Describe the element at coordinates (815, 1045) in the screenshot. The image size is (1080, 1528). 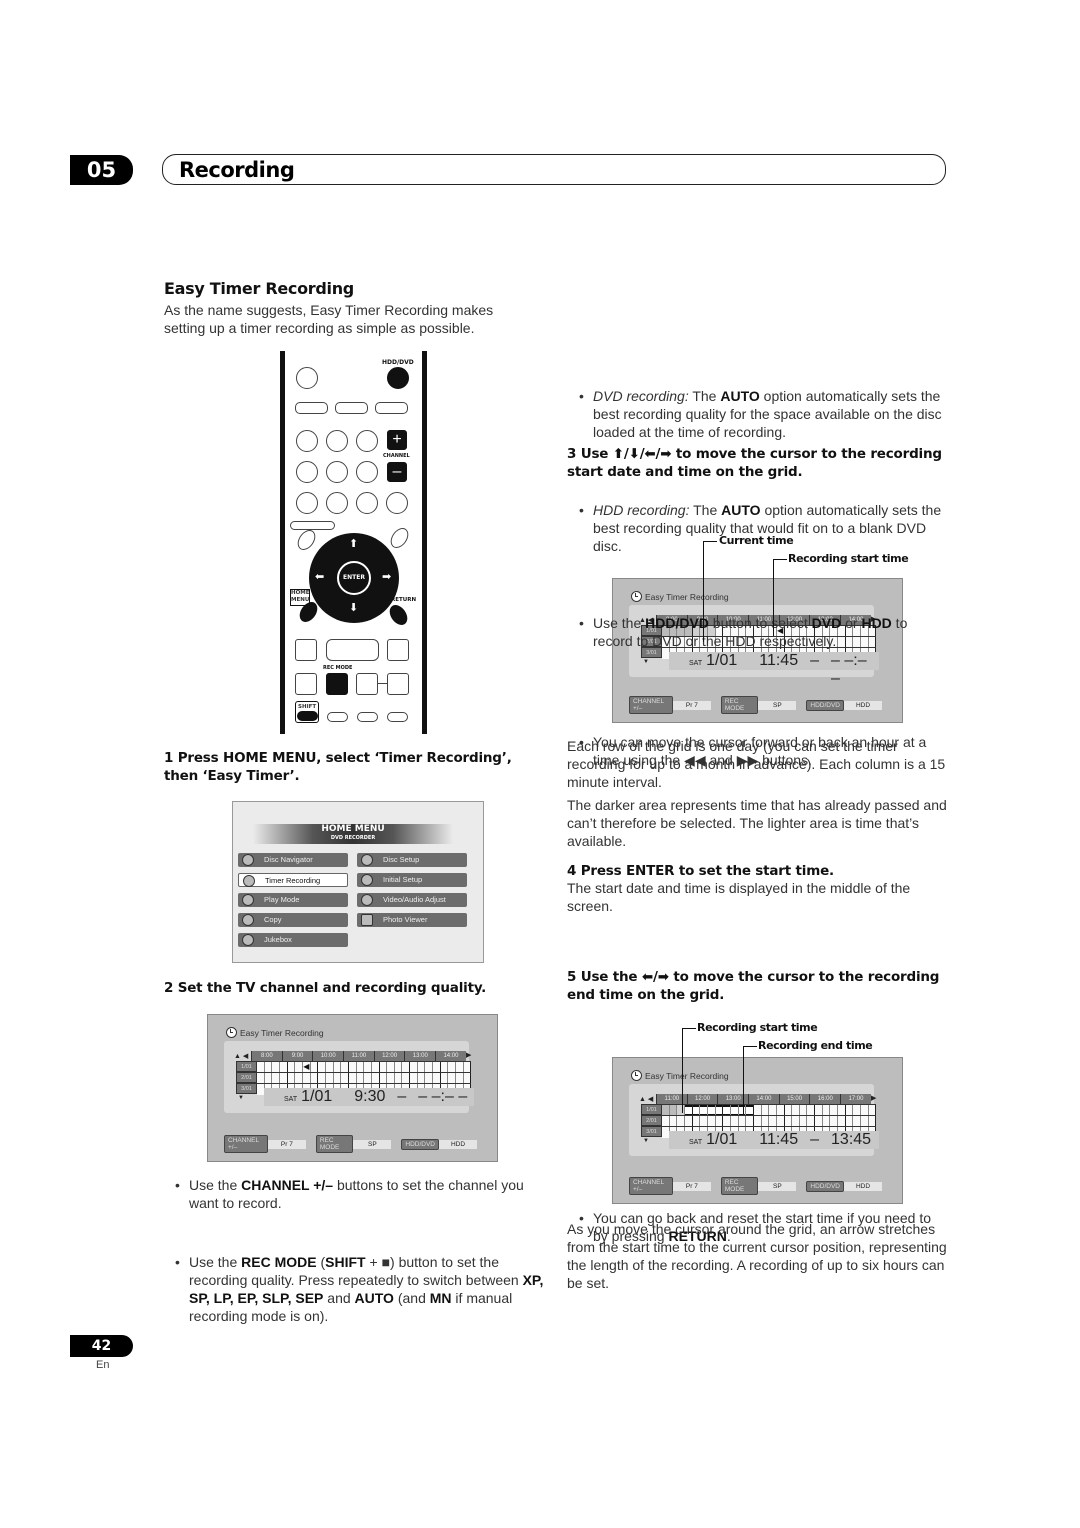
I see `callout-recording-end-time: Recording end time` at that location.